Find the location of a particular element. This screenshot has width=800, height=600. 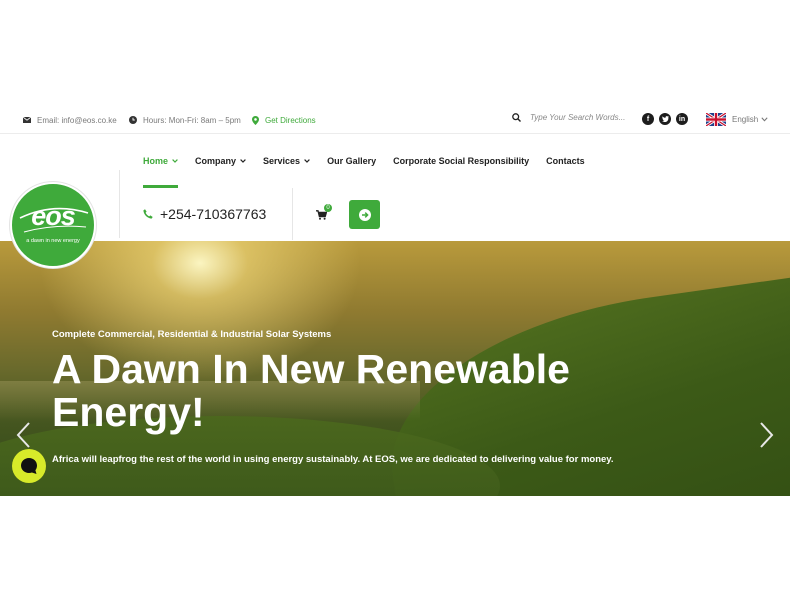

email-info: Email: info@eos.co.ke is located at coordinates (70, 120).